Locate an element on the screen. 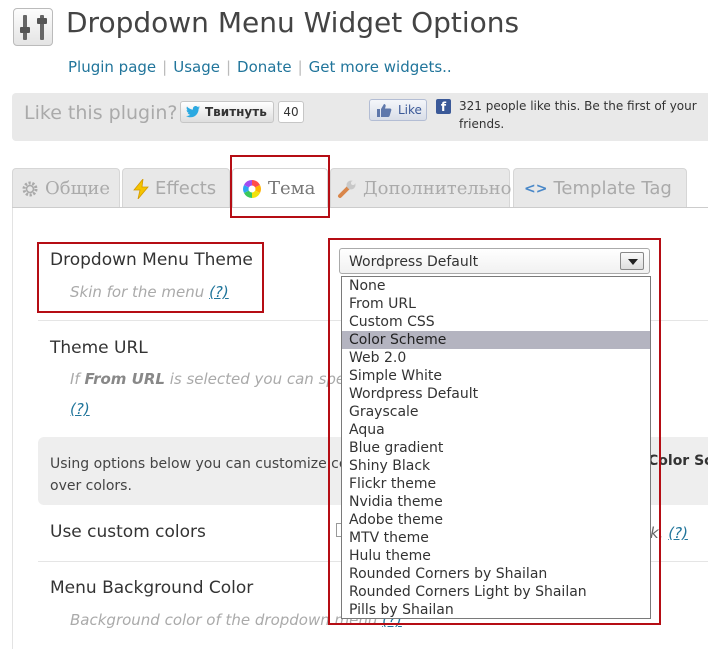 Image resolution: width=708 pixels, height=649 pixels. theme-option: Pills by Shailan is located at coordinates (496, 609).